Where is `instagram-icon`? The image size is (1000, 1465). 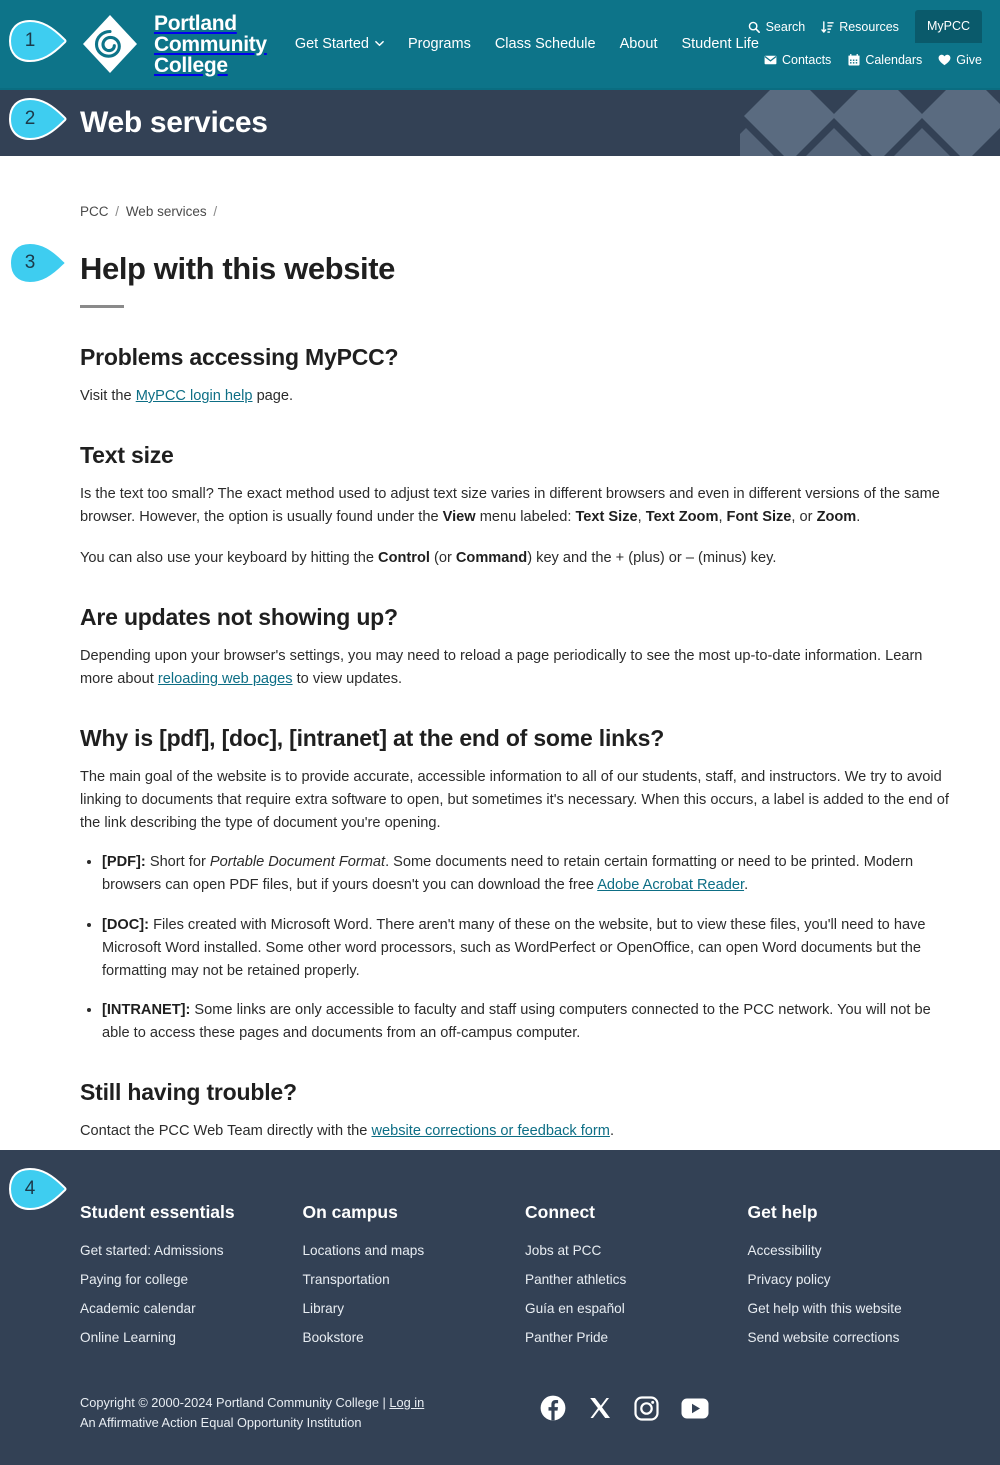
instagram-icon is located at coordinates (646, 1408).